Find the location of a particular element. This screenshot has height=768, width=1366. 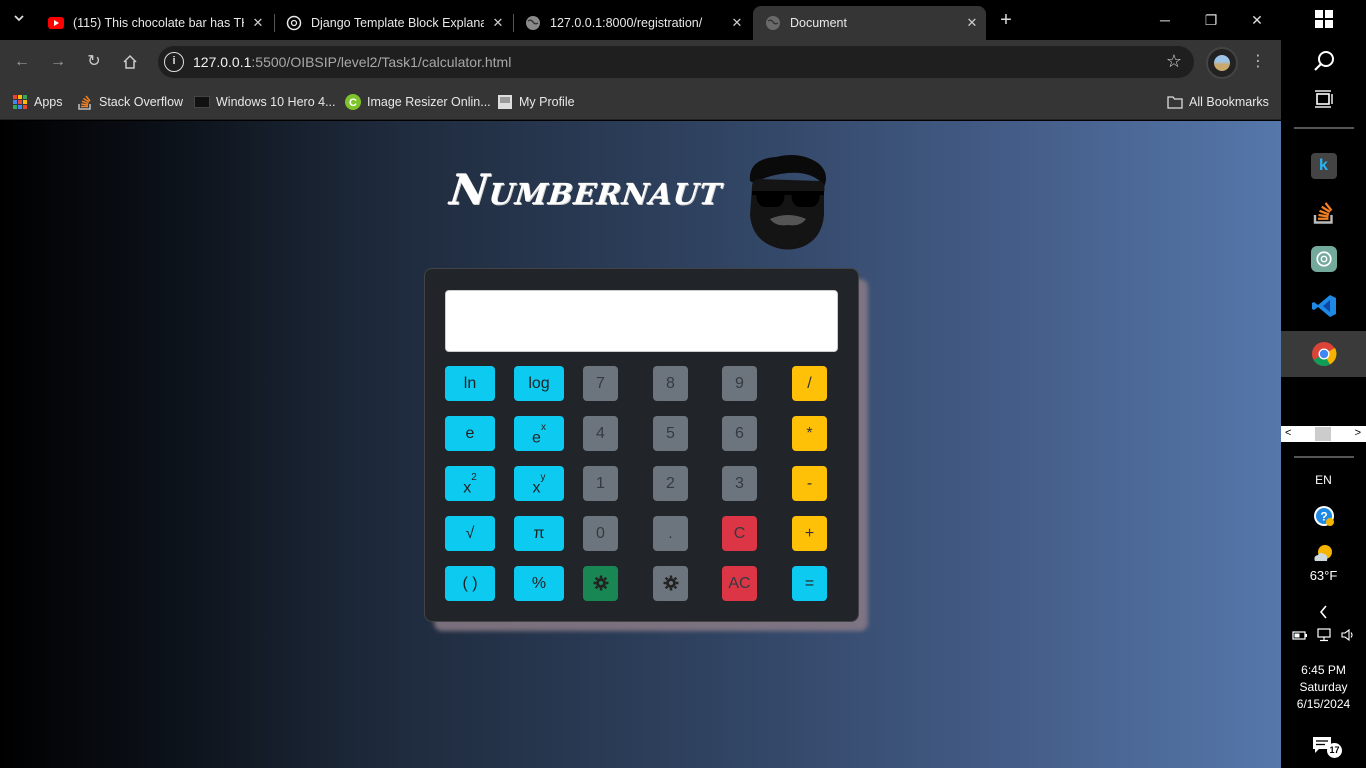

key-subtract: - is located at coordinates (809, 483).